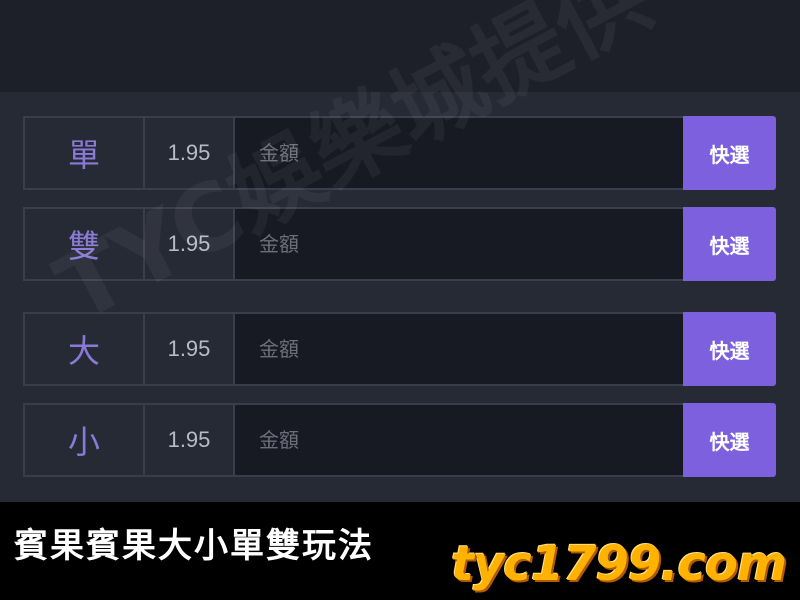 The width and height of the screenshot is (800, 600). I want to click on site-logo: tyc1799.com, so click(619, 564).